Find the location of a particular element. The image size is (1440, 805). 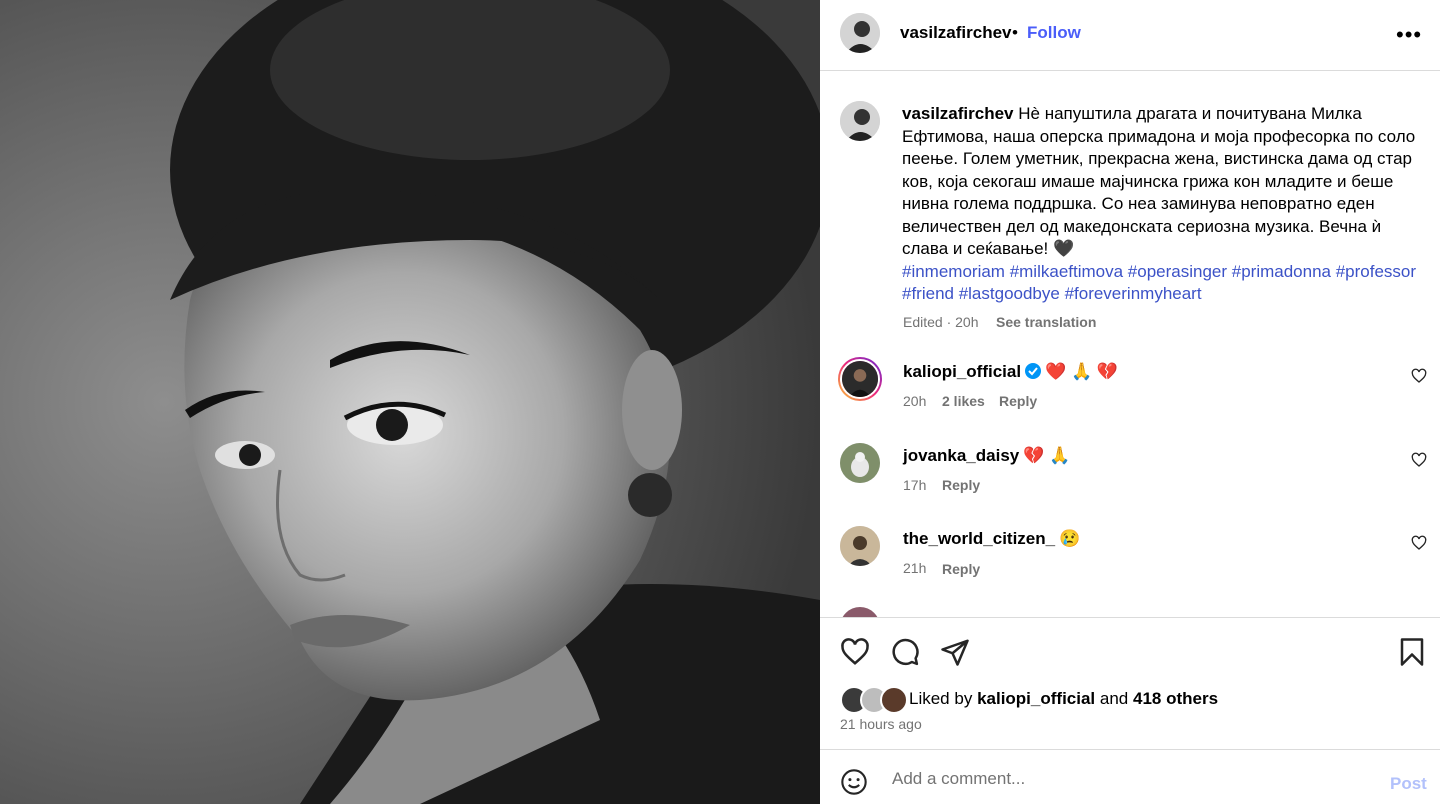

comment-item: kaliopi_official ❤️ 🙏 💔 20h 2 likes Reply is located at coordinates (1130, 392).